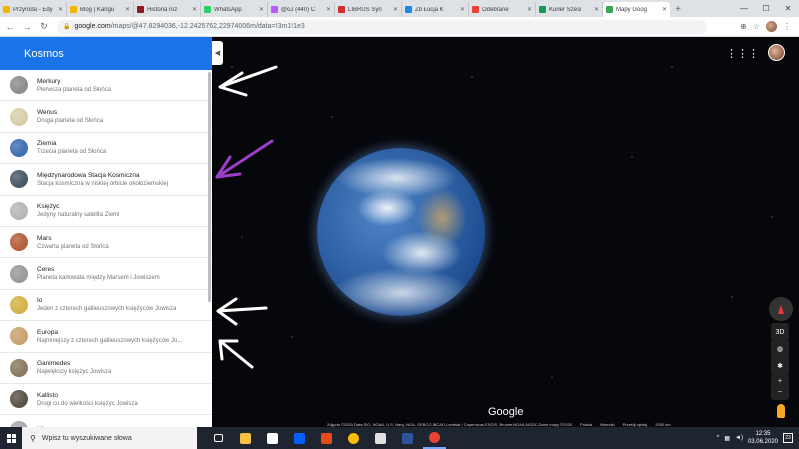 The height and width of the screenshot is (449, 799). What do you see at coordinates (678, 9) in the screenshot?
I see `new-tab-button: +` at bounding box center [678, 9].